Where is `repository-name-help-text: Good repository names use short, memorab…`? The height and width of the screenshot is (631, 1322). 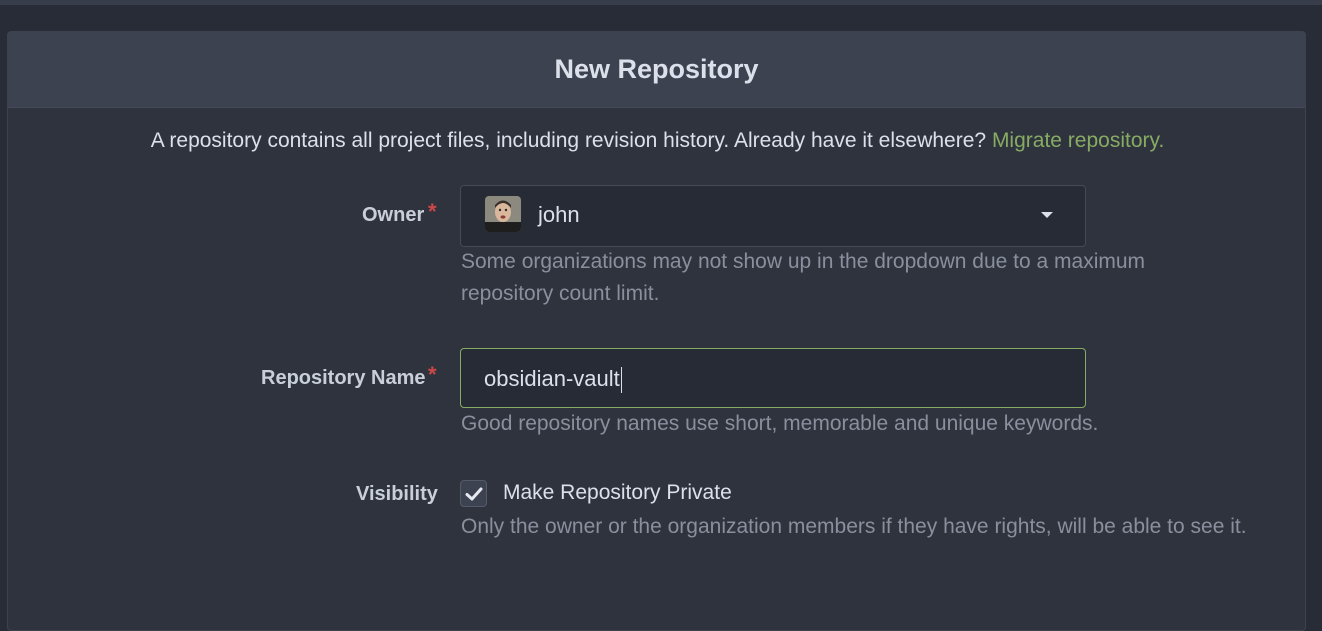 repository-name-help-text: Good repository names use short, memorab… is located at coordinates (780, 423).